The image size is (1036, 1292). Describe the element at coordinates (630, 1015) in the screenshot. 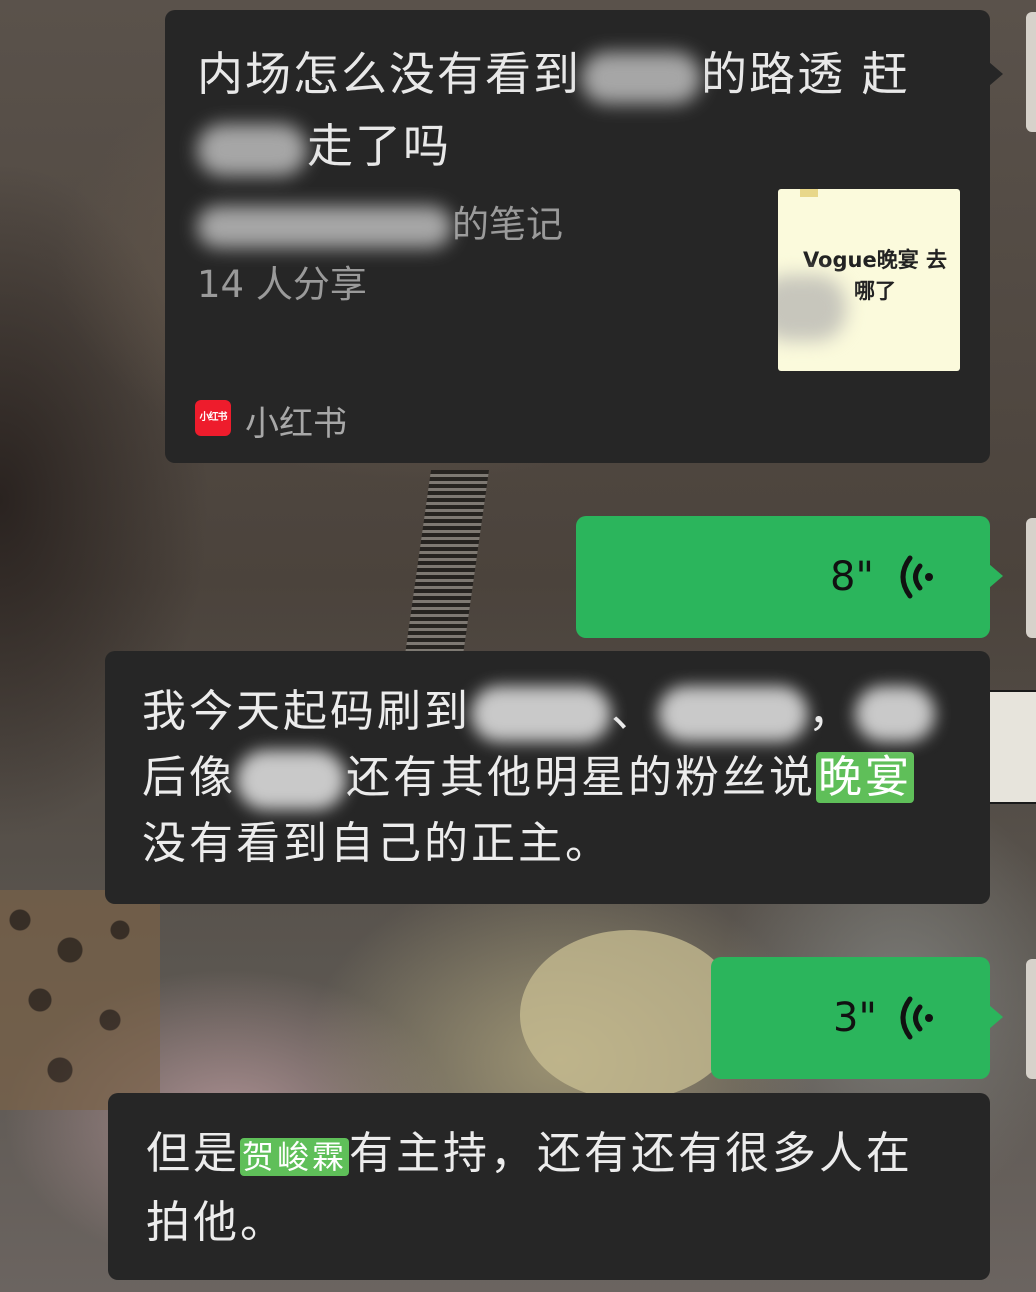

I see `background-plush-toy` at that location.